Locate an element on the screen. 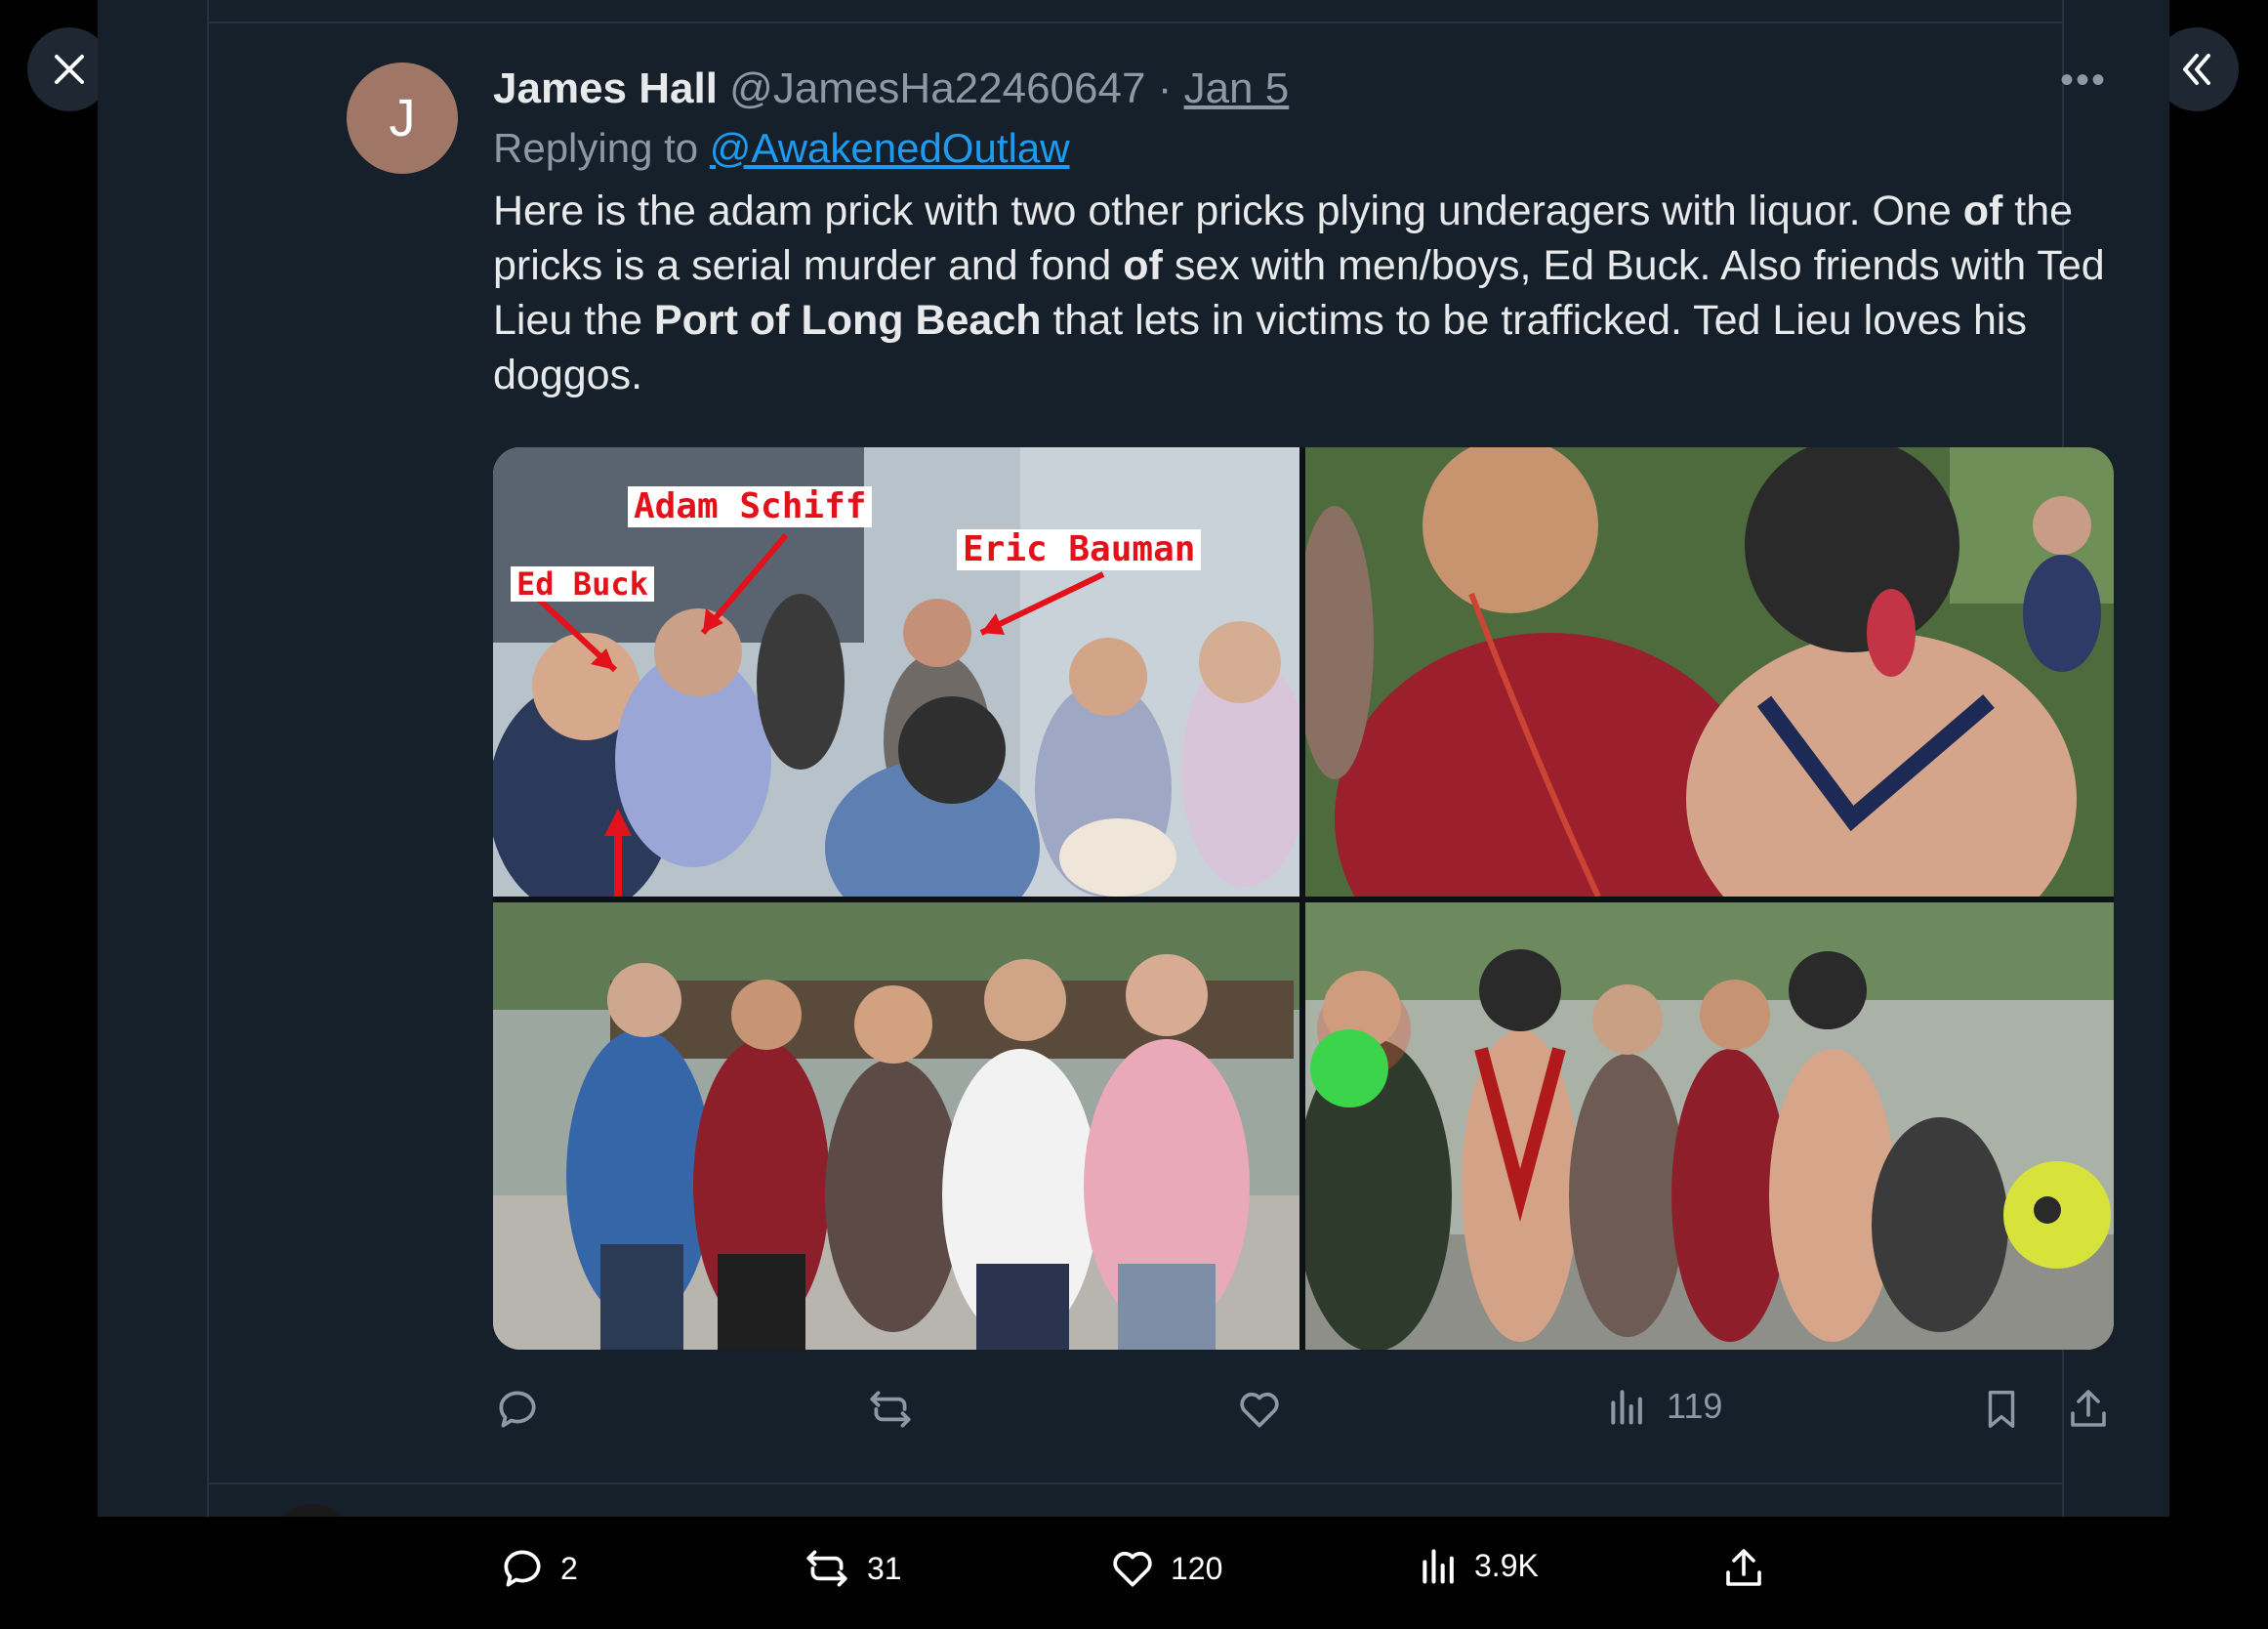 This screenshot has width=2268, height=1629. photo-2-image is located at coordinates (1709, 672).